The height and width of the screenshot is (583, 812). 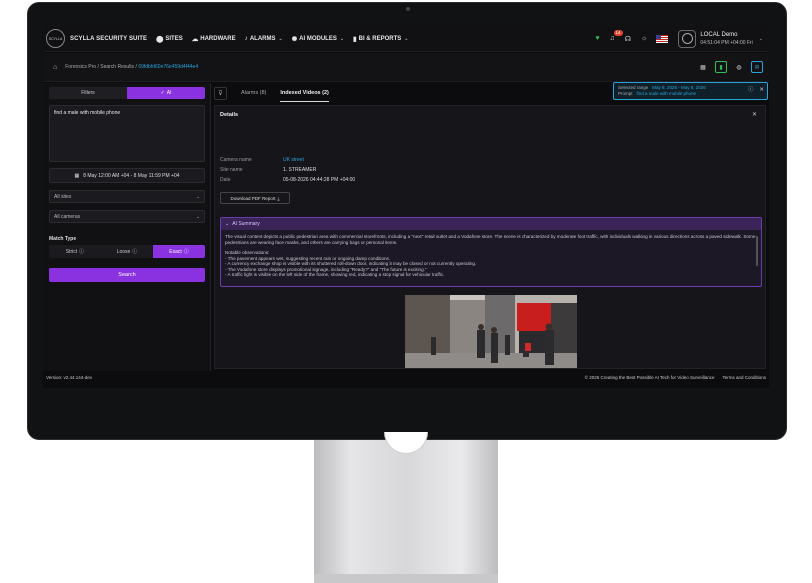 I want to click on device-status-icon: ▮, so click(x=721, y=67).